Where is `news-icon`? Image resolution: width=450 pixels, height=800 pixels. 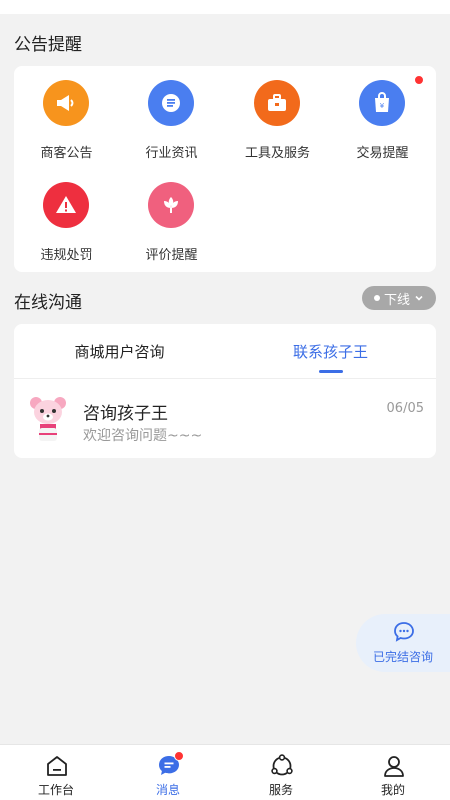
news-icon is located at coordinates (171, 103).